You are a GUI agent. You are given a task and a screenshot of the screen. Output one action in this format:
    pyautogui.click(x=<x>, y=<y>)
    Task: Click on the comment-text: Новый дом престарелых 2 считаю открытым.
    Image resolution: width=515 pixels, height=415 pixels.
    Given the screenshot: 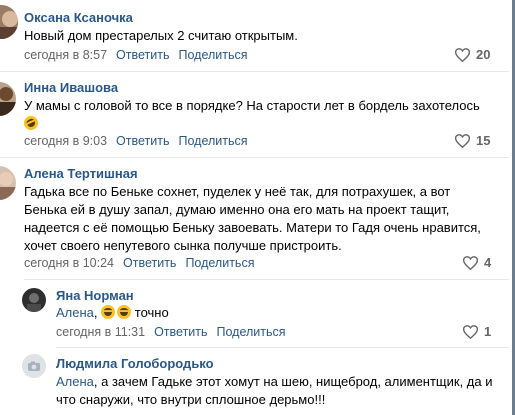 What is the action you would take?
    pyautogui.click(x=161, y=35)
    